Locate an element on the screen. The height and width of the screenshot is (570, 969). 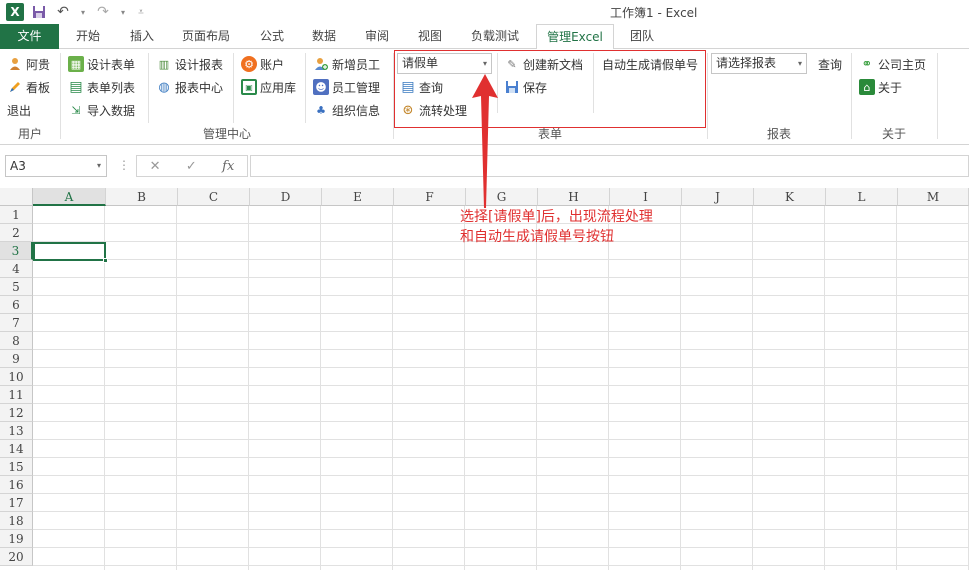
row-header: 20 is located at coordinates (16, 557).